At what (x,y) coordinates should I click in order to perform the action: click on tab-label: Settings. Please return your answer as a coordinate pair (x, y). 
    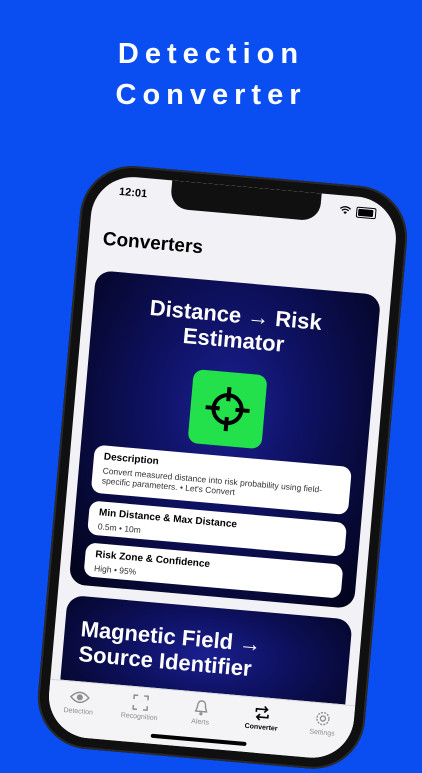
    Looking at the image, I should click on (322, 733).